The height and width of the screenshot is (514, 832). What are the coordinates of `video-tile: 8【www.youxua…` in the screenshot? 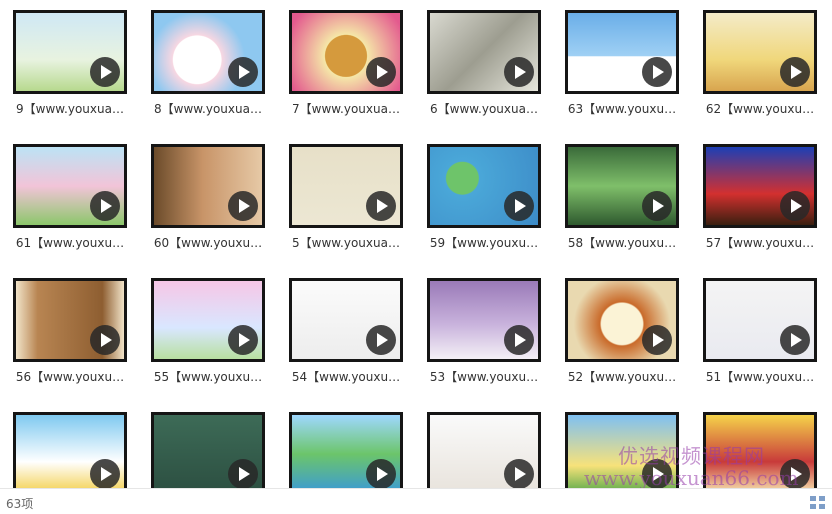 It's located at (208, 70).